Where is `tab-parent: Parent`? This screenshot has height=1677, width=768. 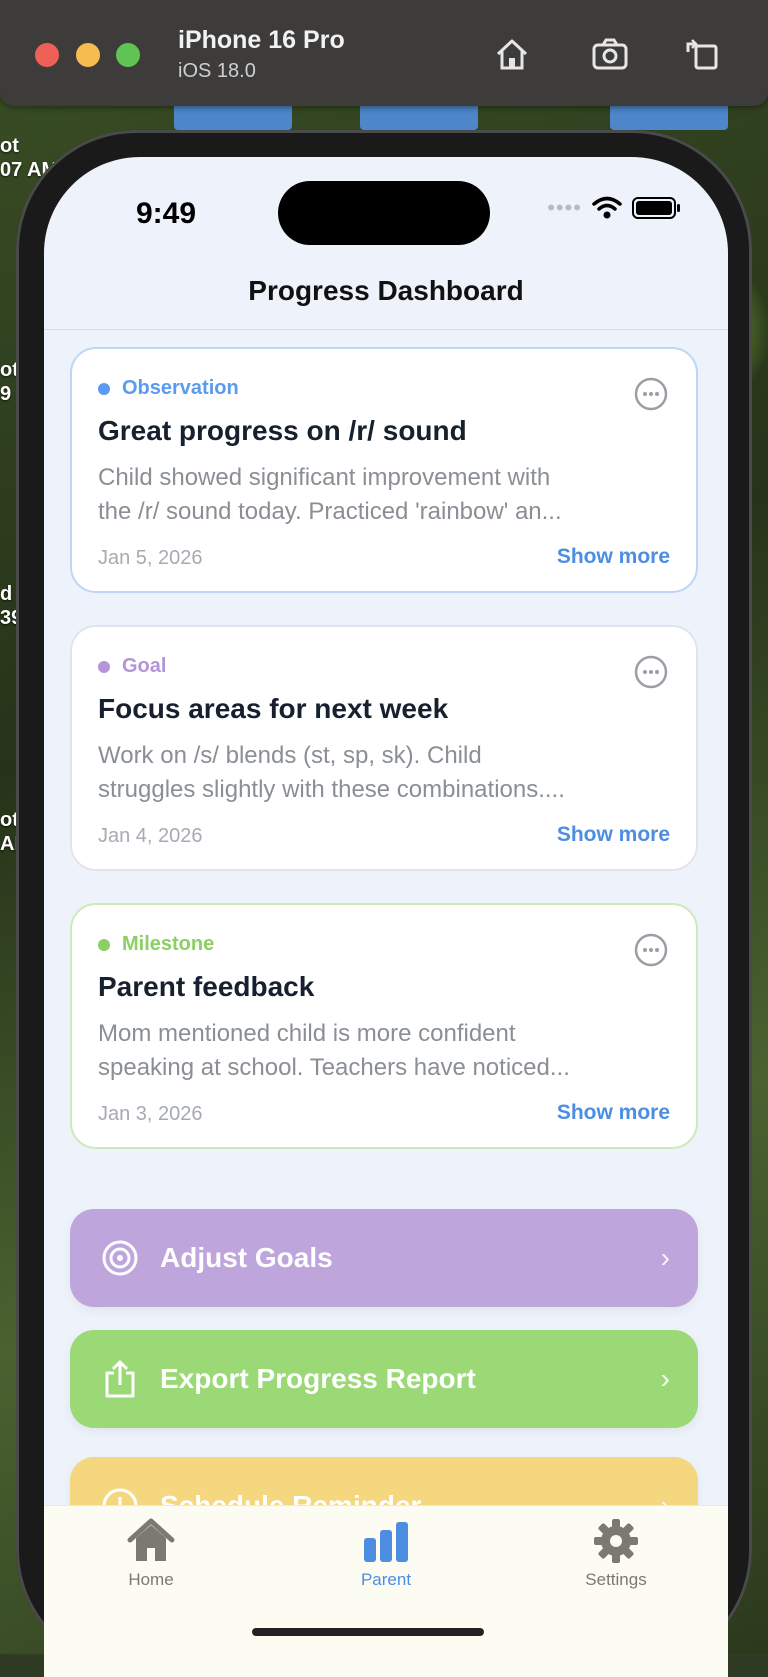 tab-parent: Parent is located at coordinates (386, 1553).